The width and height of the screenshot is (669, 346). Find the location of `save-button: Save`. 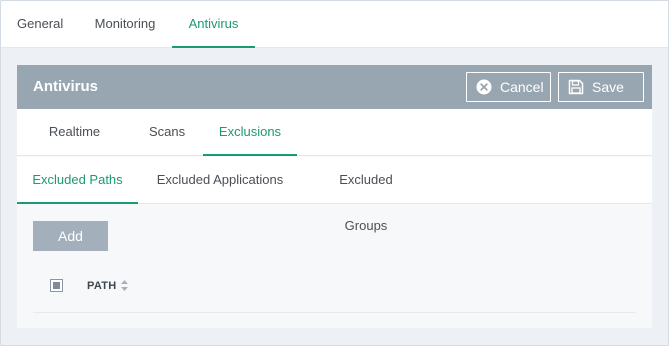

save-button: Save is located at coordinates (601, 87).